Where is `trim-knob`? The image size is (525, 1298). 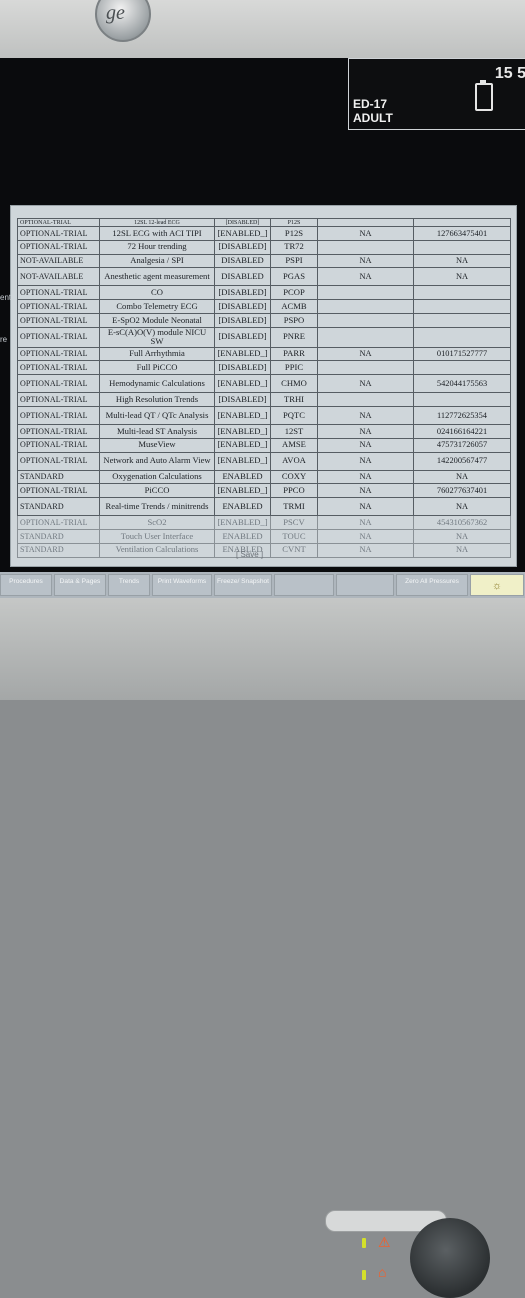
trim-knob is located at coordinates (450, 1258).